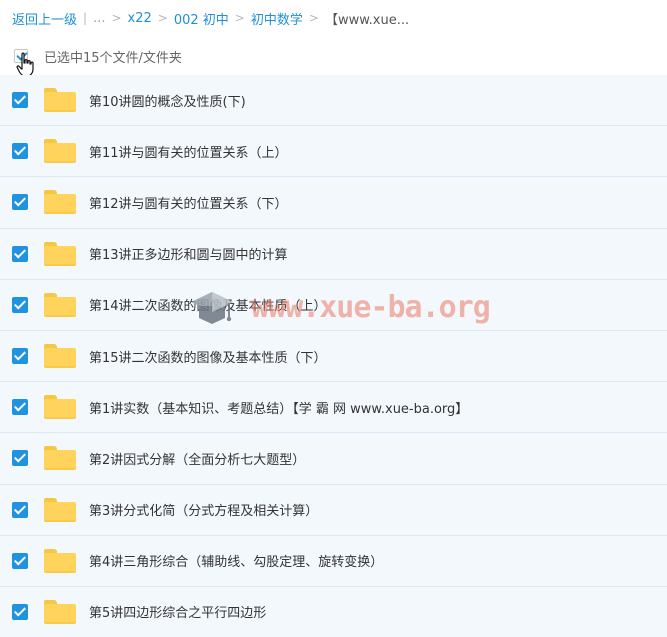  What do you see at coordinates (333, 101) in the screenshot?
I see `file-row: 第10讲圆的概念及性质(下)` at bounding box center [333, 101].